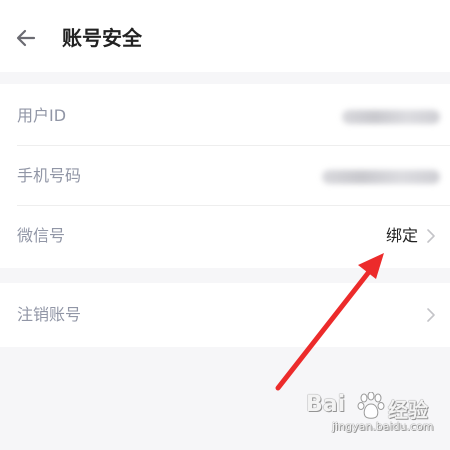 This screenshot has height=450, width=450. I want to click on wechat-row: 微信号 绑定, so click(225, 236).